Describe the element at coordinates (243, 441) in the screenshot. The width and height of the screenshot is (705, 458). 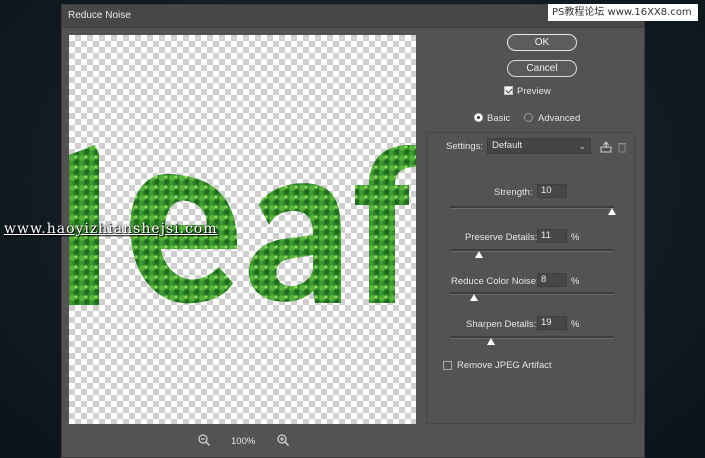
I see `zoom-level: 100%` at that location.